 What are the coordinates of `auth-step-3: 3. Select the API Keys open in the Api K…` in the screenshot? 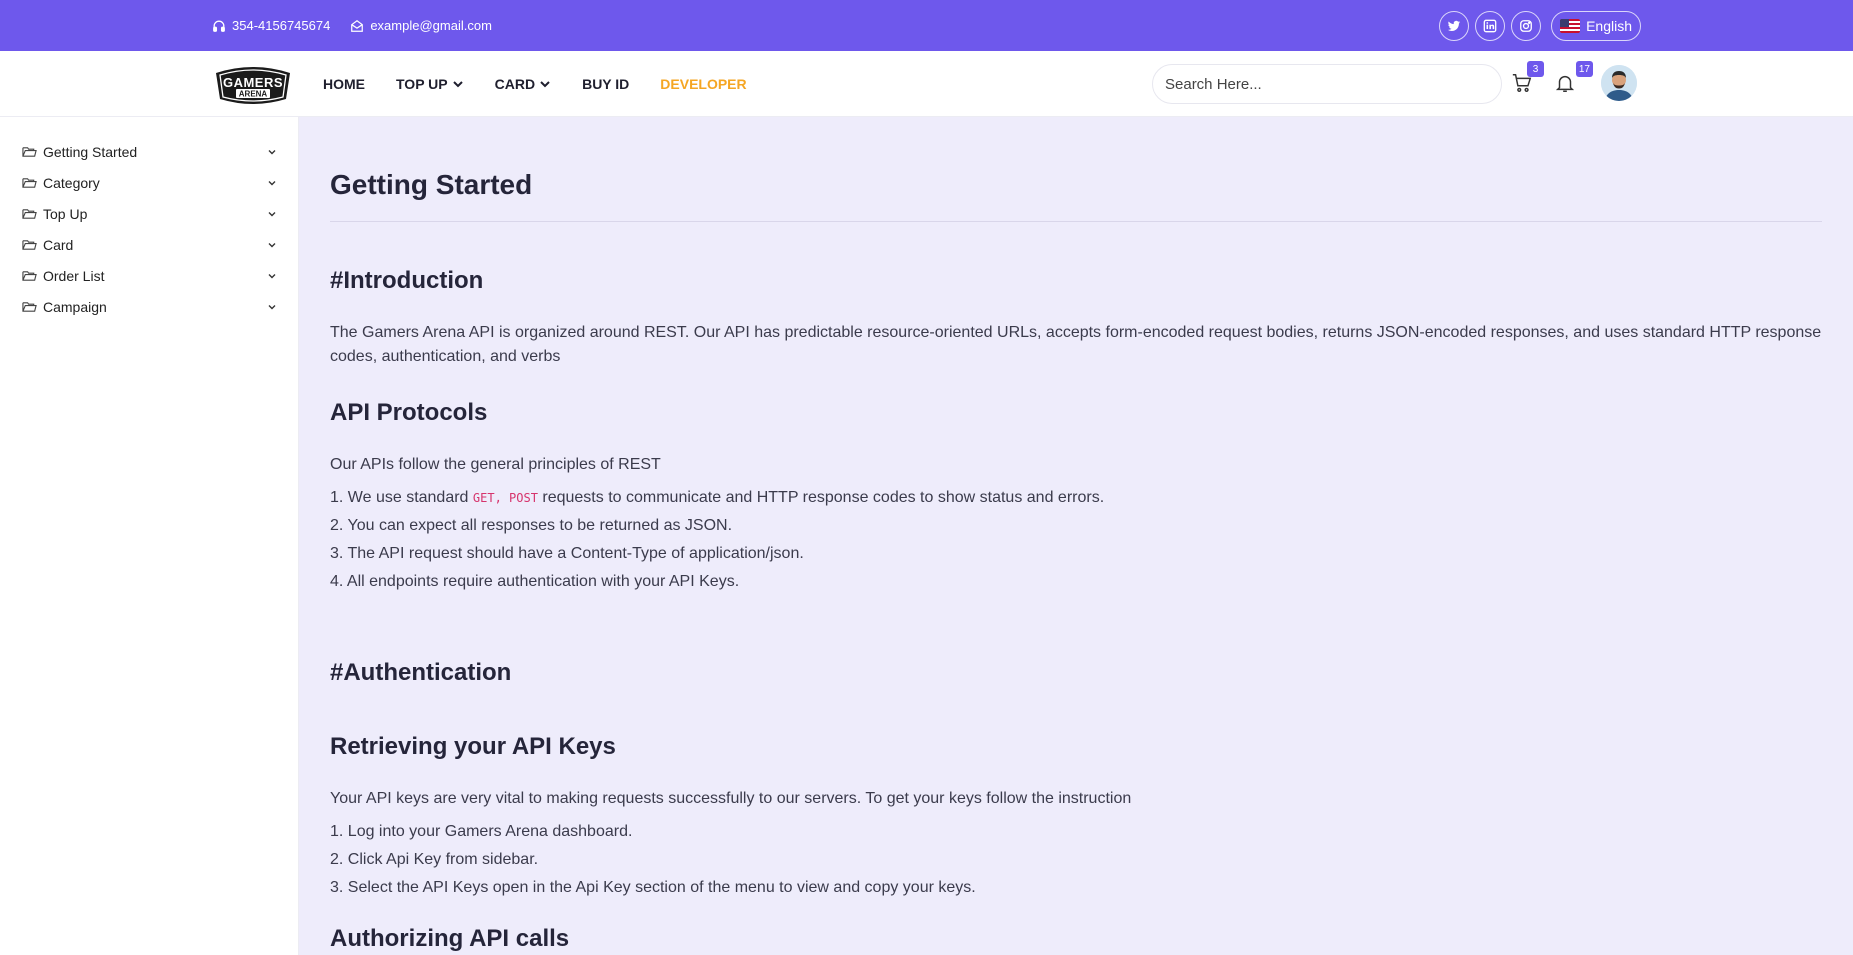 It's located at (653, 887).